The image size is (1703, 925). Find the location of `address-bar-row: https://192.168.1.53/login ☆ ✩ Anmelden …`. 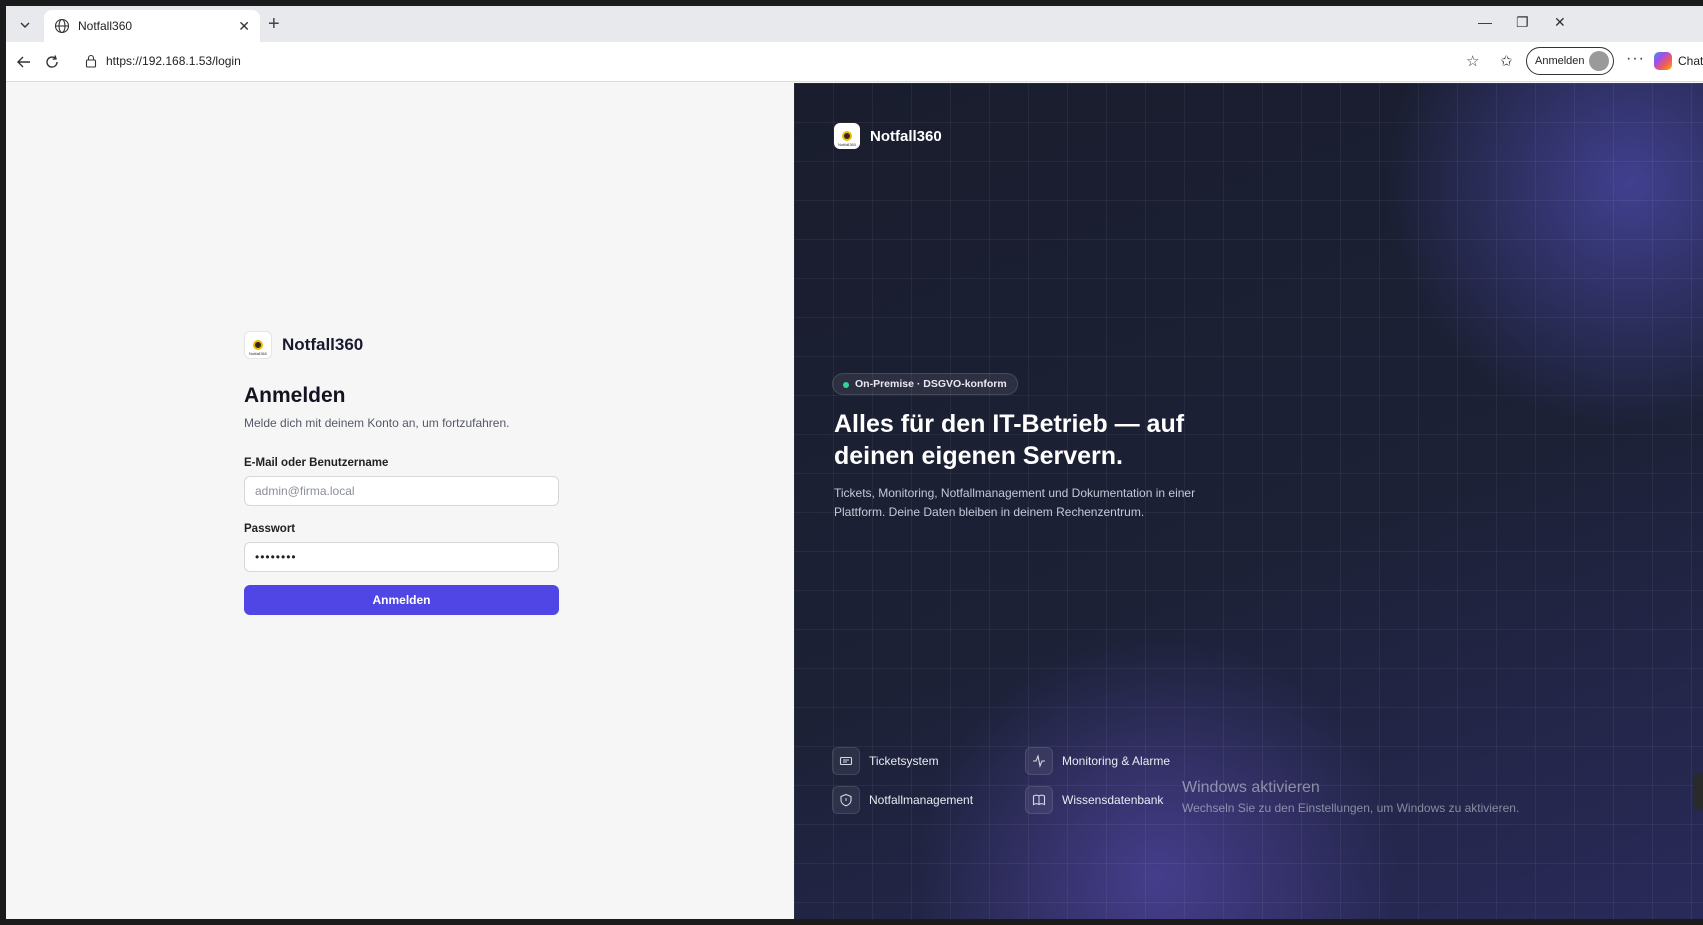

address-bar-row: https://192.168.1.53/login ☆ ✩ Anmelden … is located at coordinates (854, 62).